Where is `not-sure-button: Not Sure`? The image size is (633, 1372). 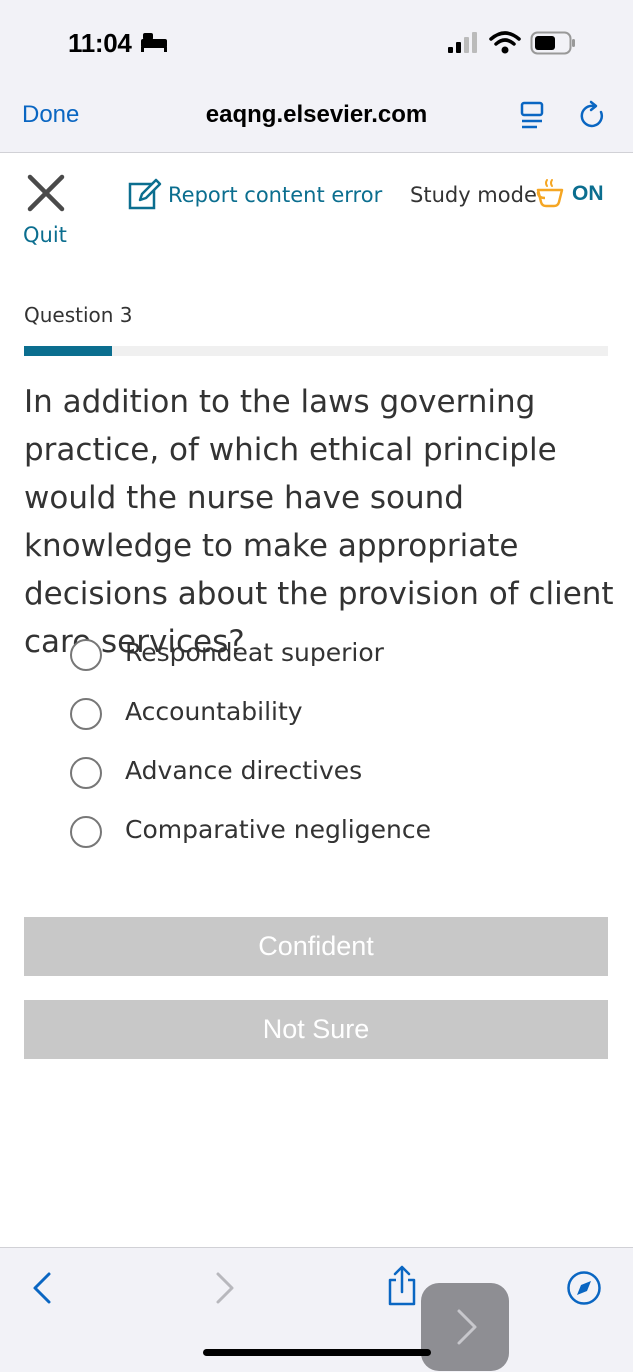
not-sure-button: Not Sure is located at coordinates (316, 1029).